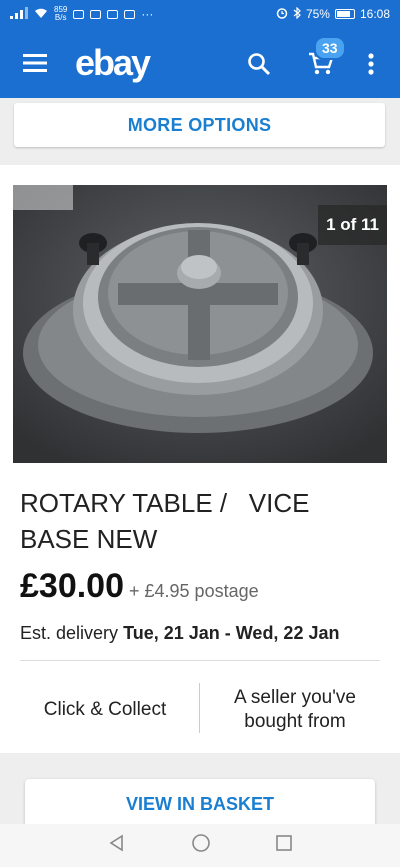 This screenshot has width=400, height=867. I want to click on search-icon, so click(259, 64).